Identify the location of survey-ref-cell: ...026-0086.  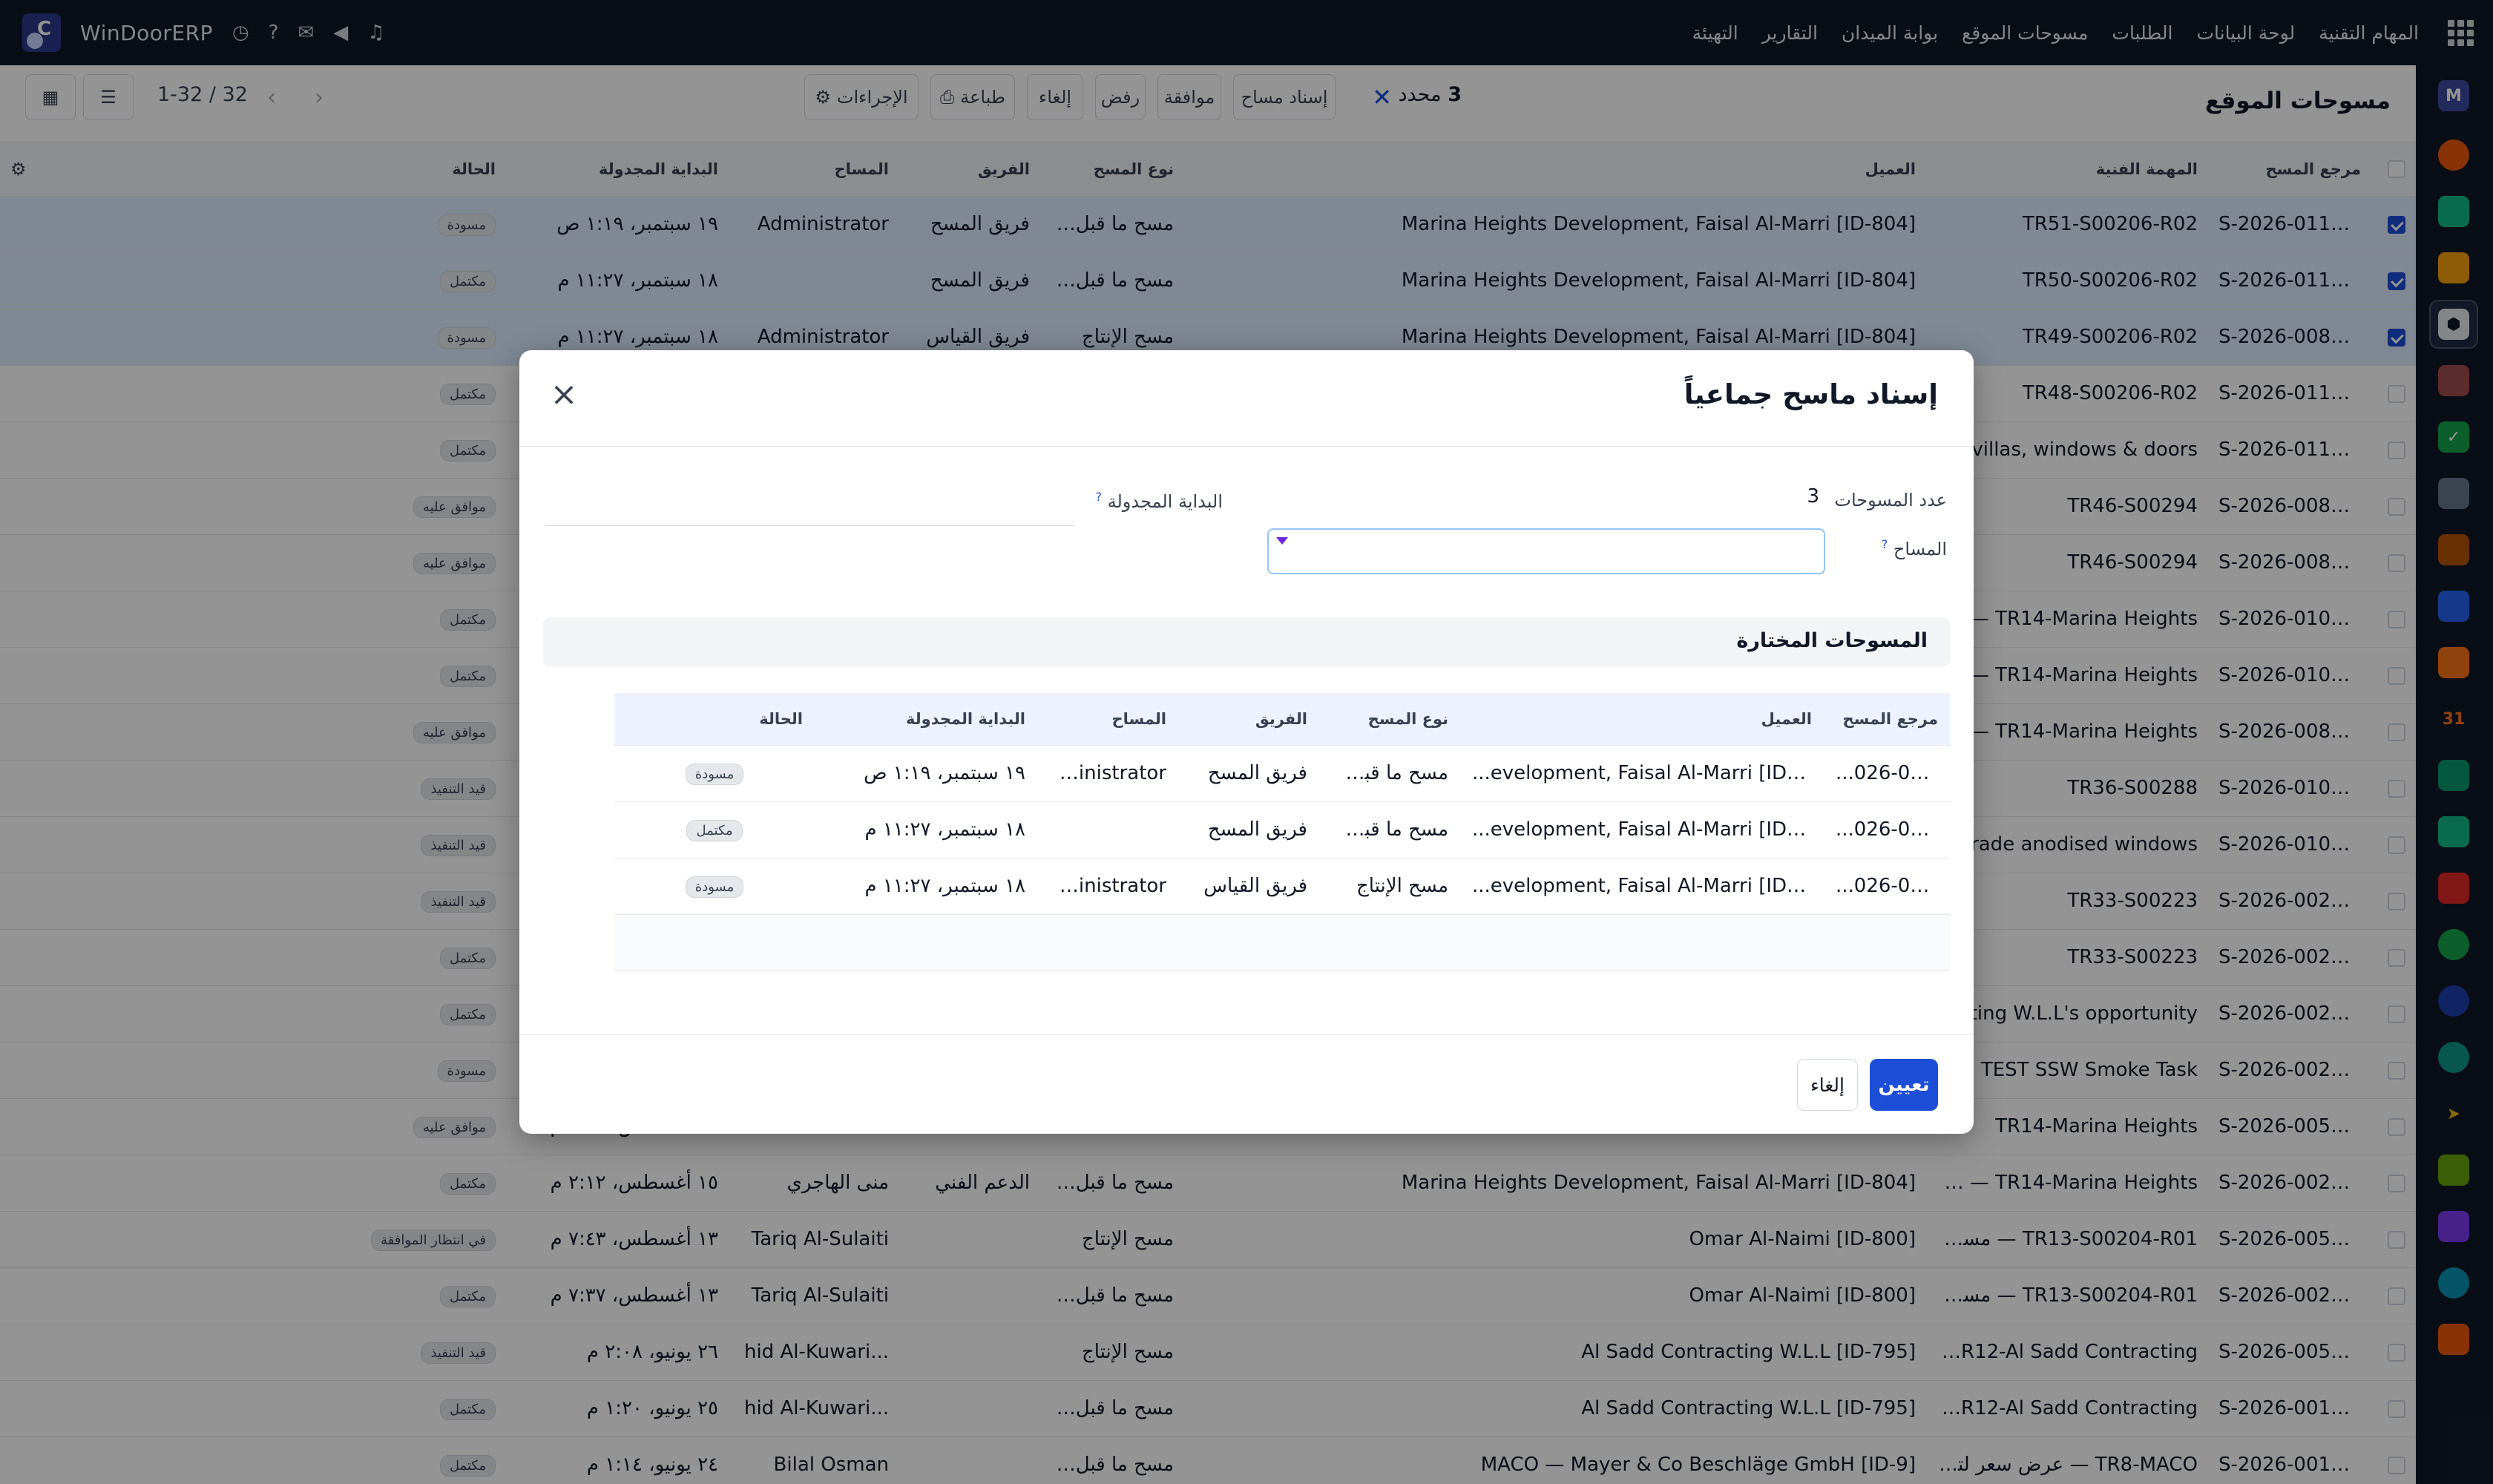
(1887, 886).